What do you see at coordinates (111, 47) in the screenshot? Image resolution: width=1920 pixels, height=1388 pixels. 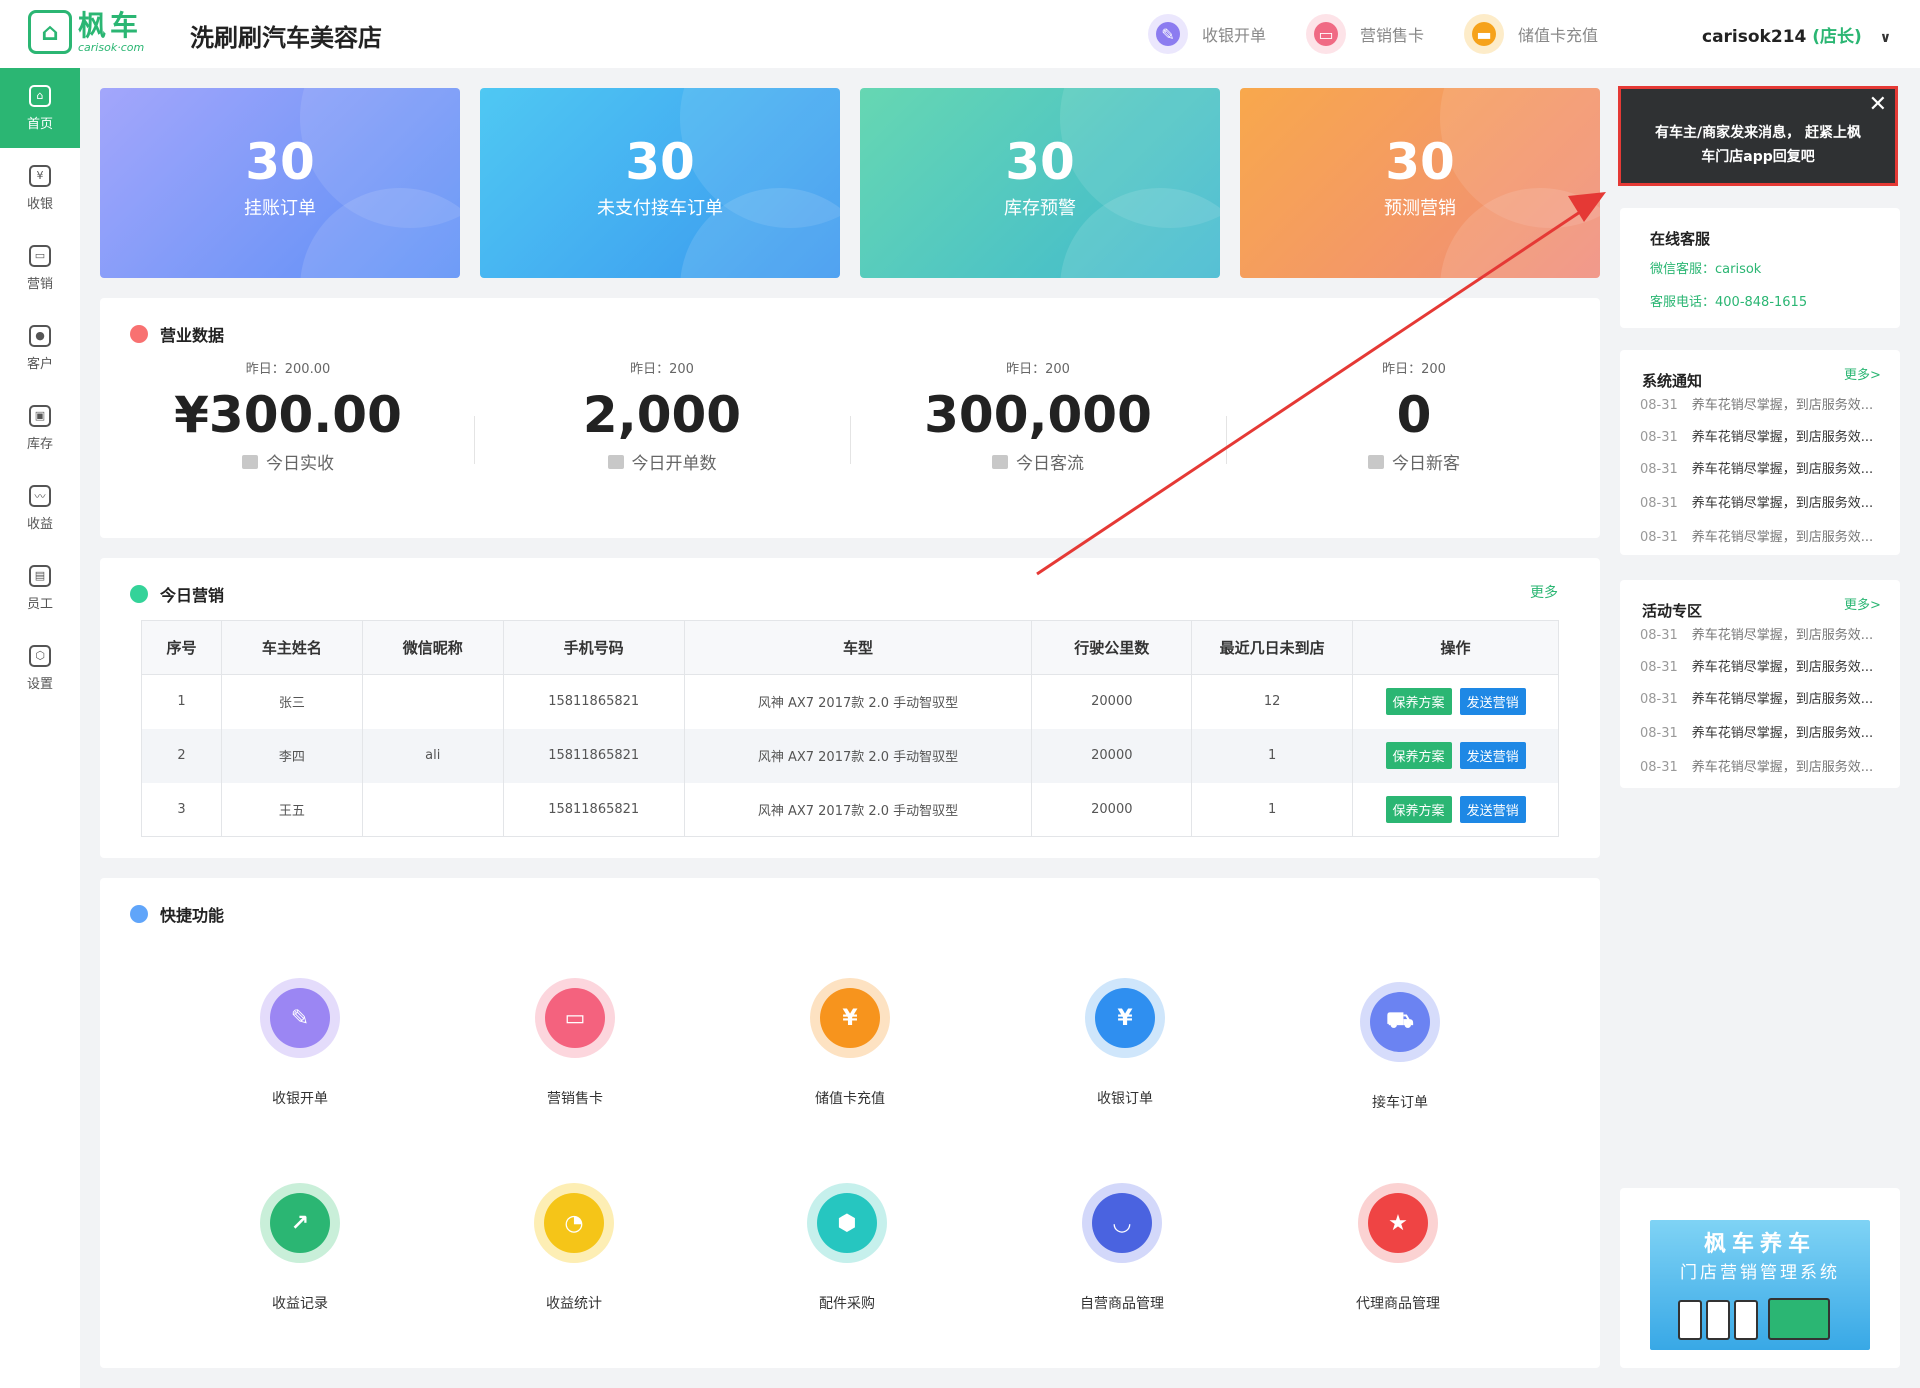 I see `logo-subtitle: carisok·com` at bounding box center [111, 47].